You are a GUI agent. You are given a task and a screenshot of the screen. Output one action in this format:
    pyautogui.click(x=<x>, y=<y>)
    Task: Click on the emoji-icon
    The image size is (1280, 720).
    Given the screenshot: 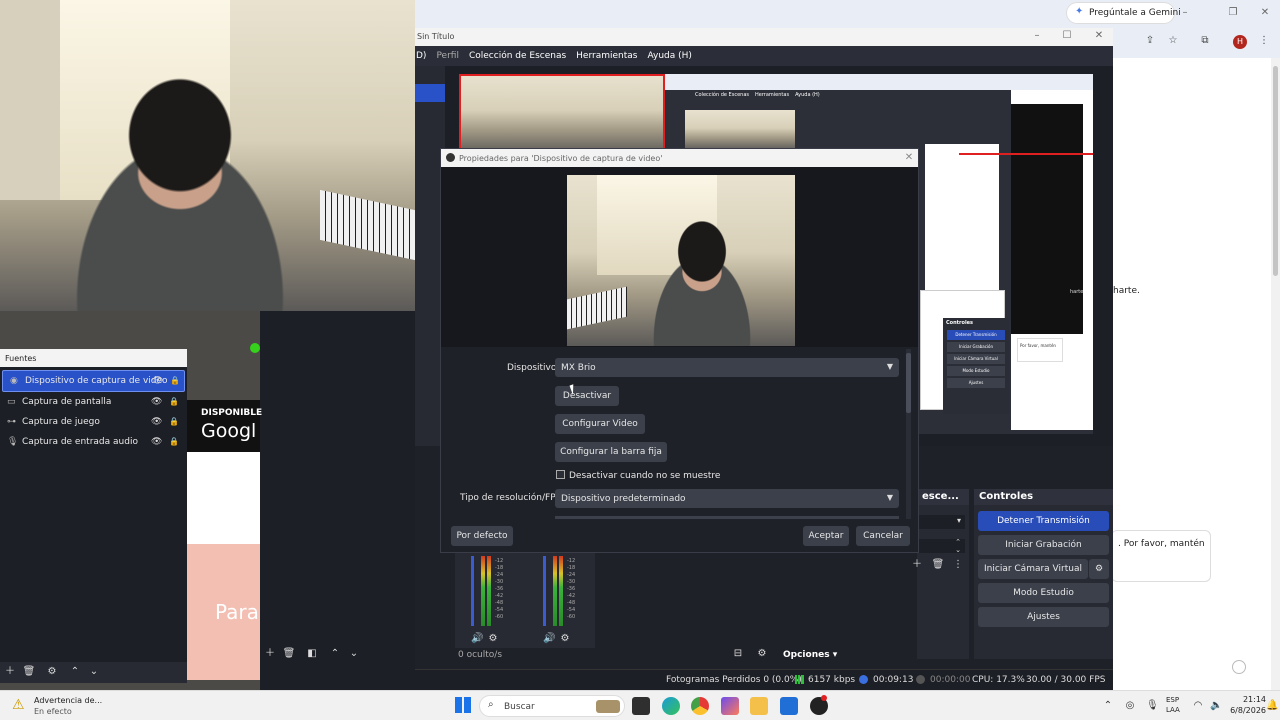 What is the action you would take?
    pyautogui.click(x=1239, y=667)
    